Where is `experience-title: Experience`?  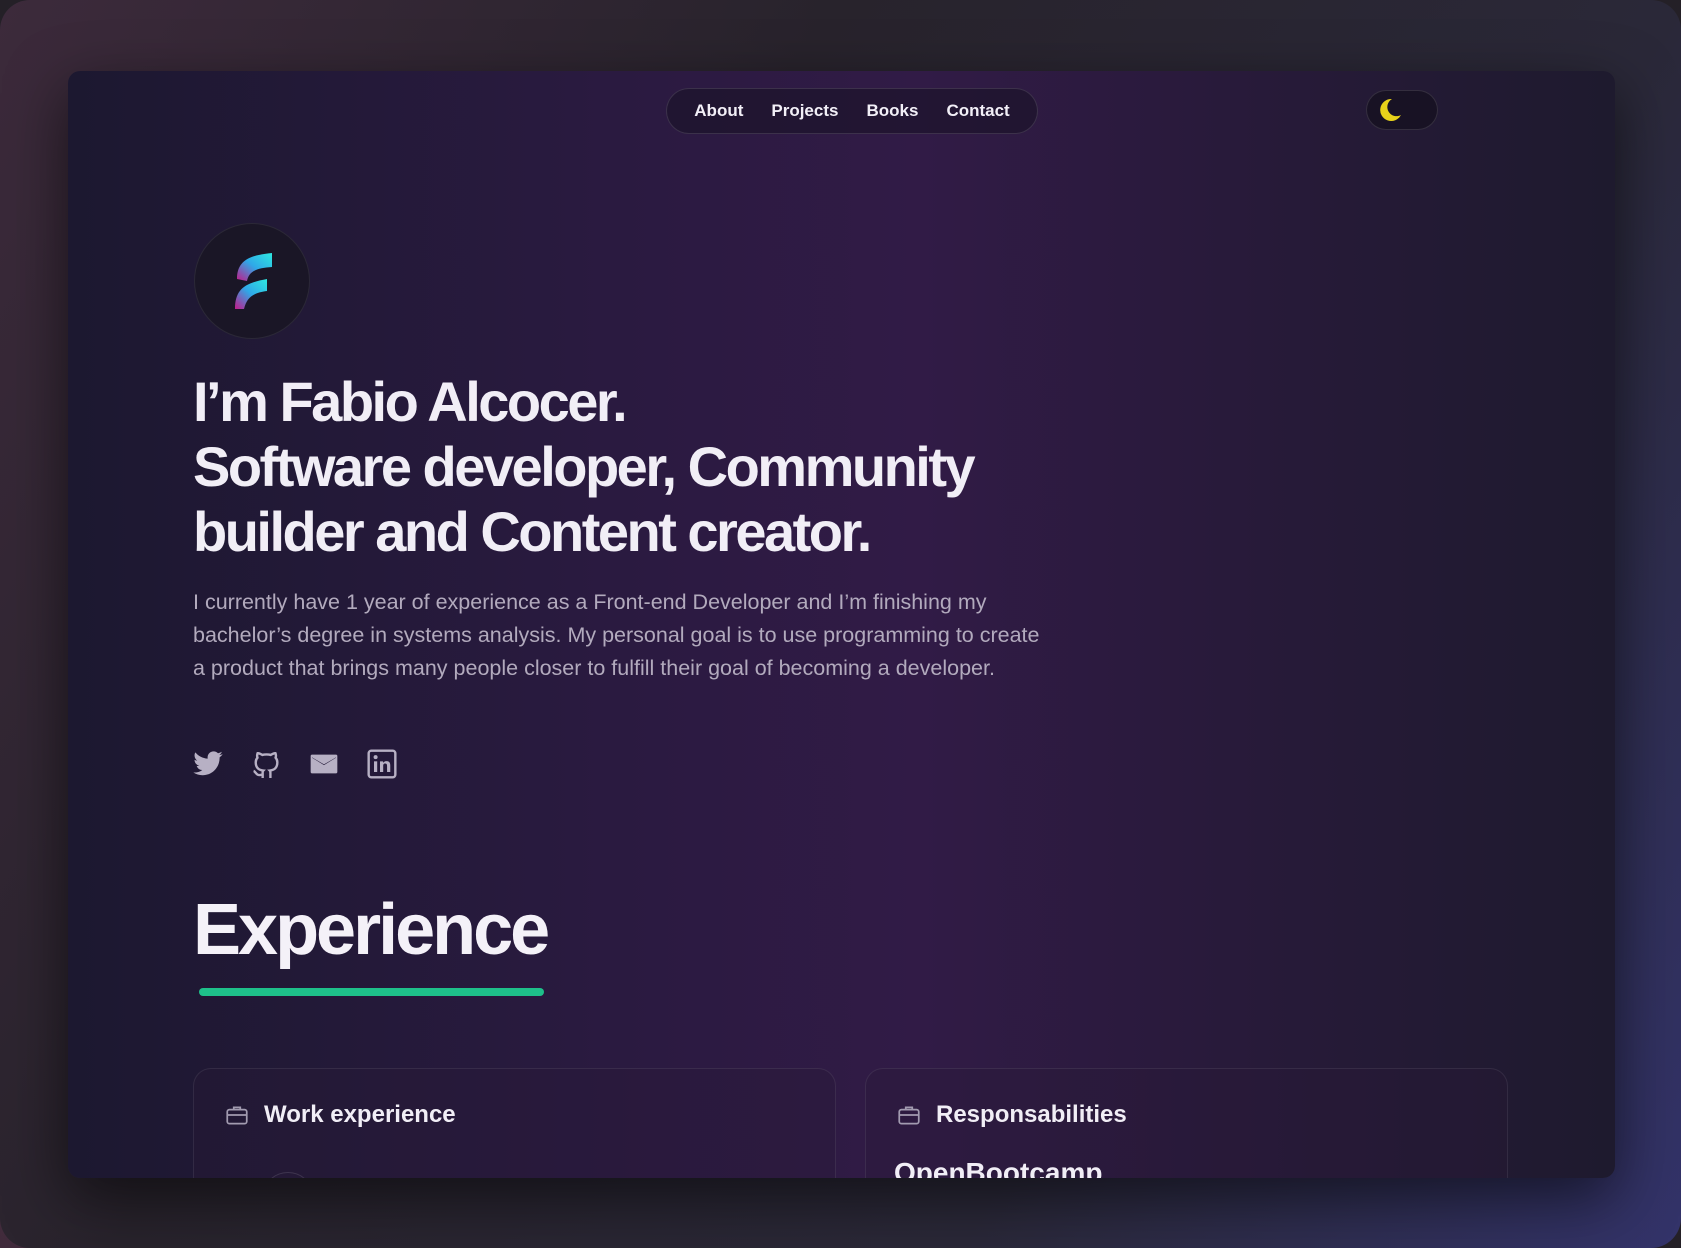 experience-title: Experience is located at coordinates (371, 930).